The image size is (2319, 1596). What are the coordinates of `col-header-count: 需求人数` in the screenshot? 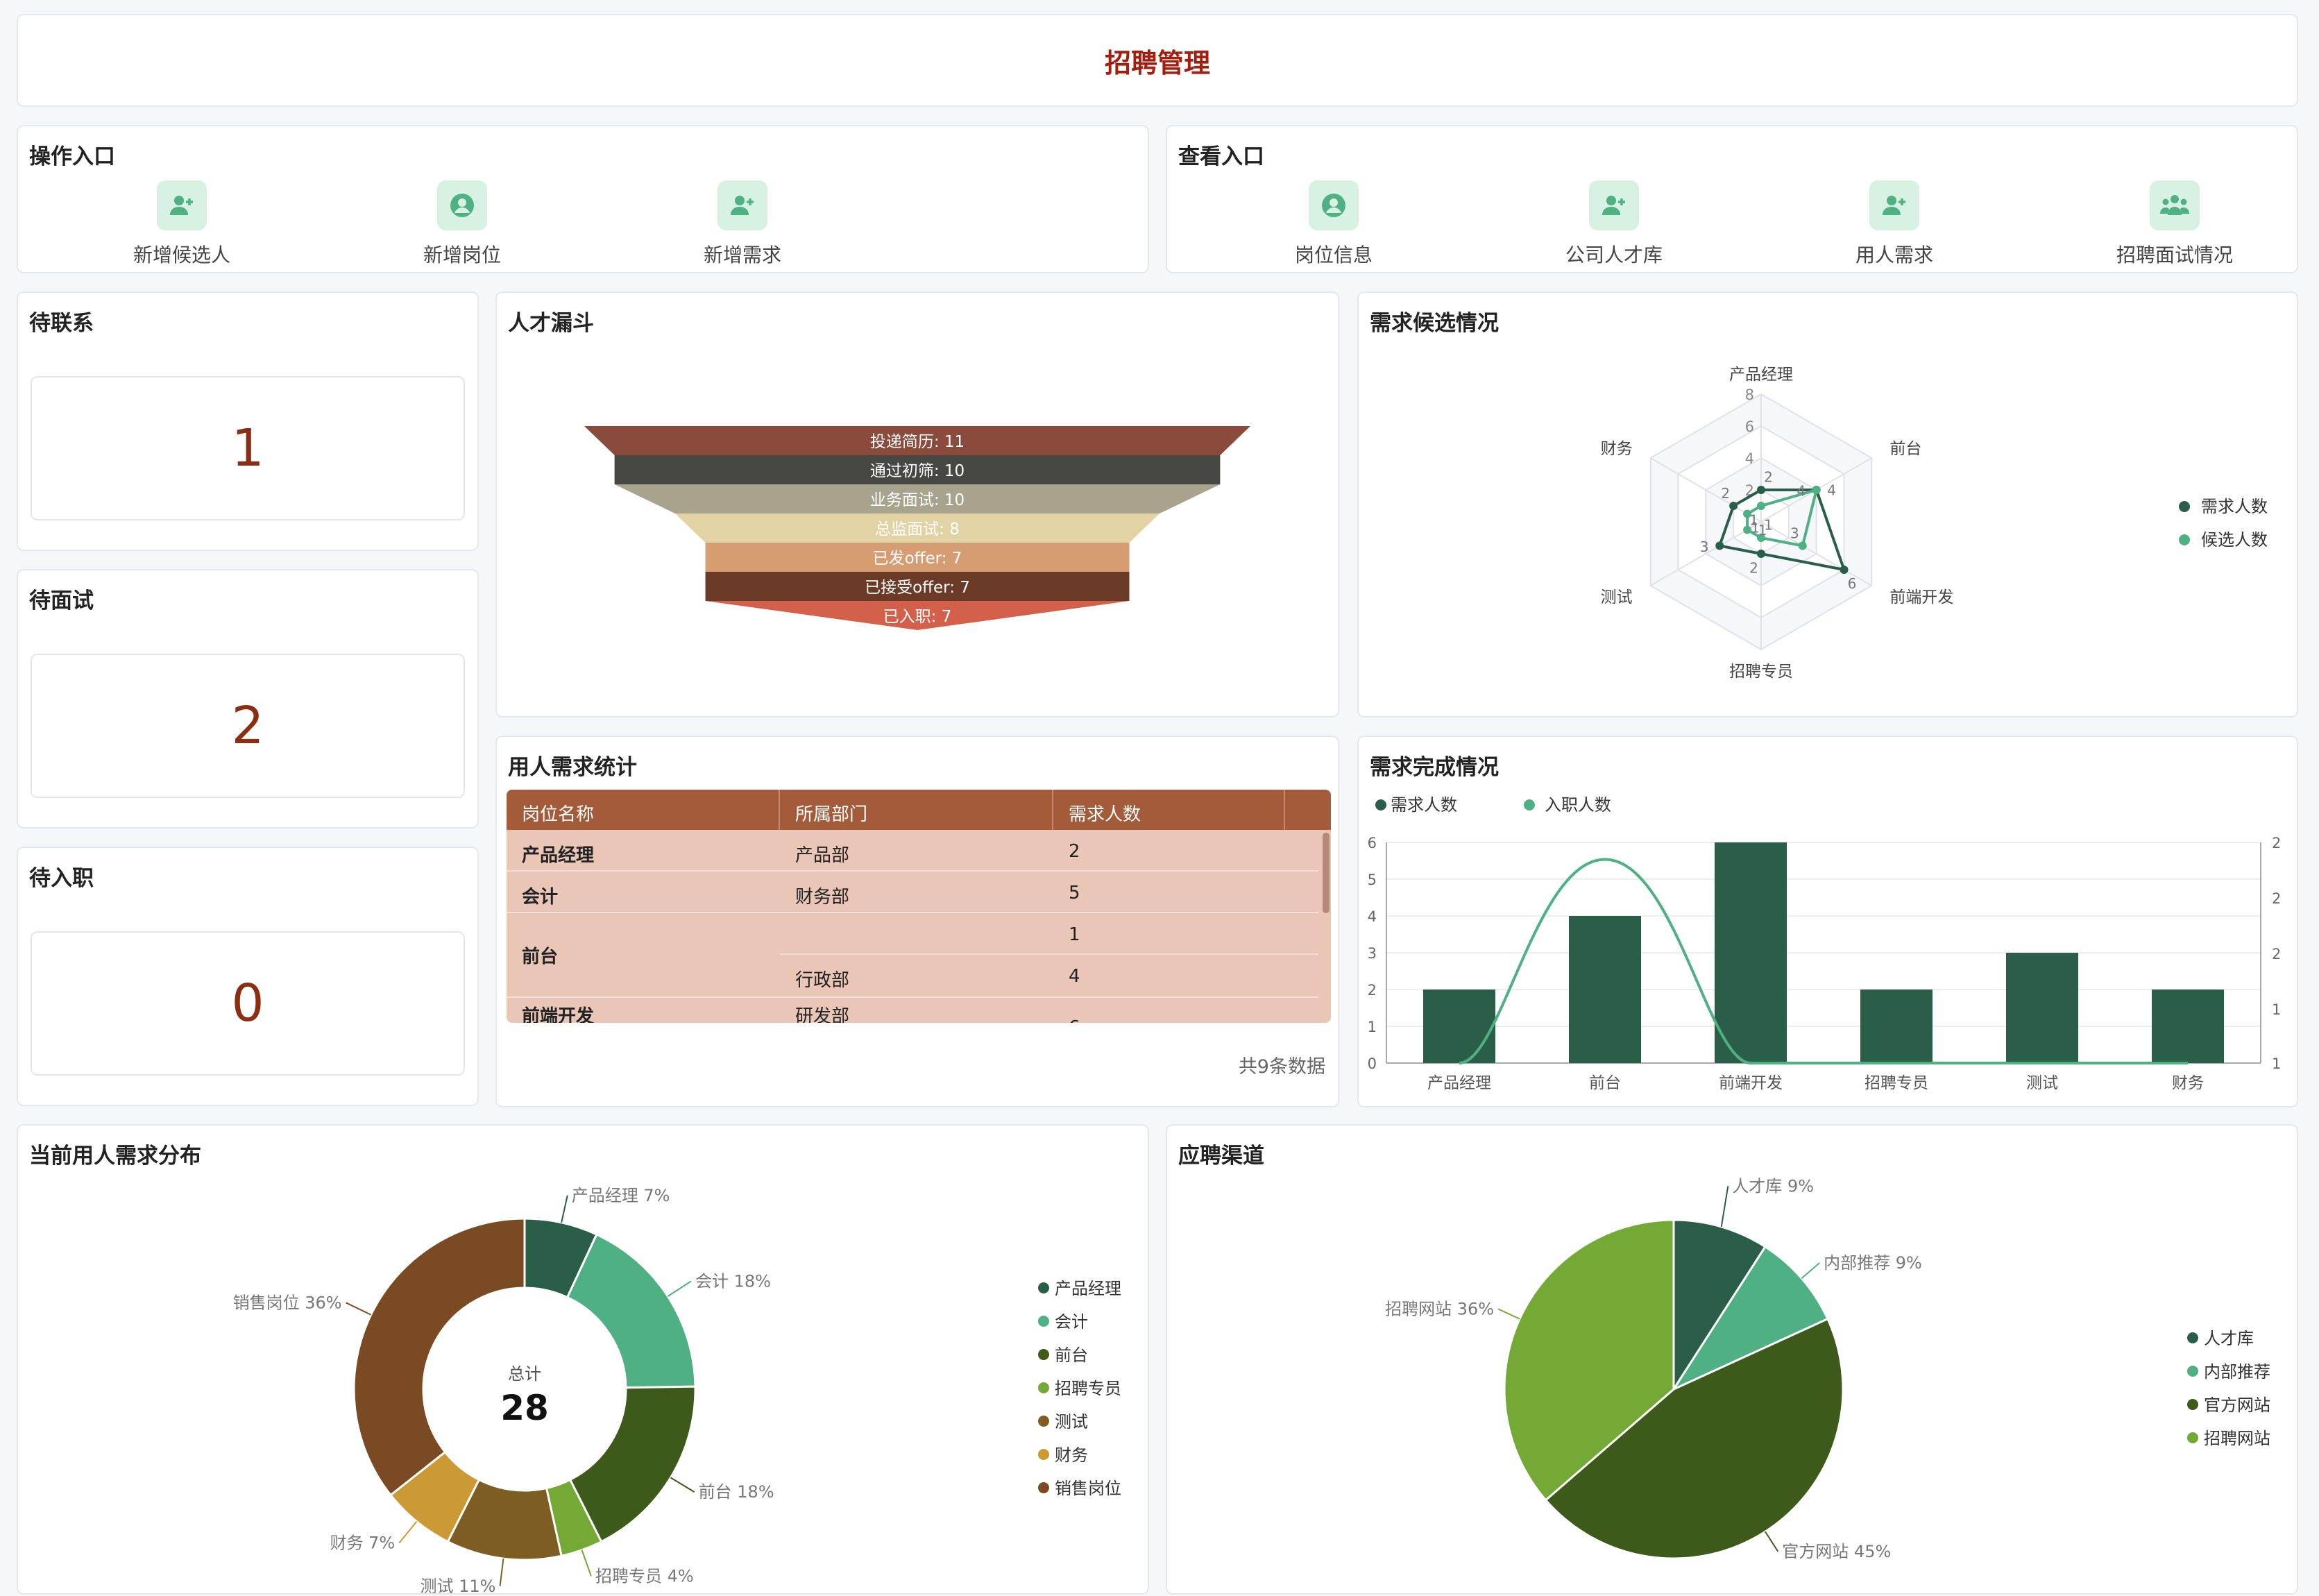 It's located at (1192, 810).